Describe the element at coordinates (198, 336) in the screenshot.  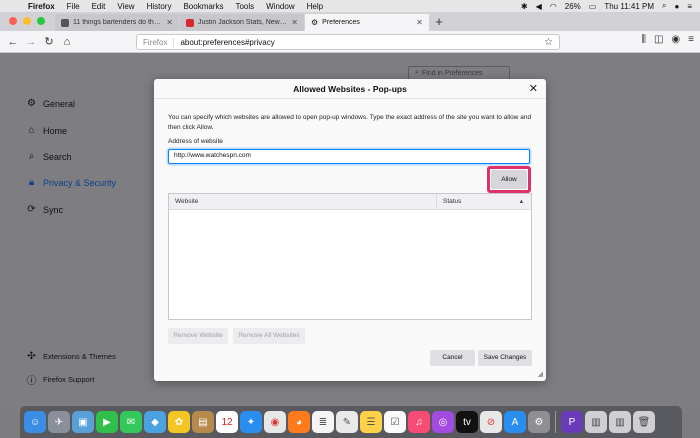
I see `remove-website-button: Remove Website` at that location.